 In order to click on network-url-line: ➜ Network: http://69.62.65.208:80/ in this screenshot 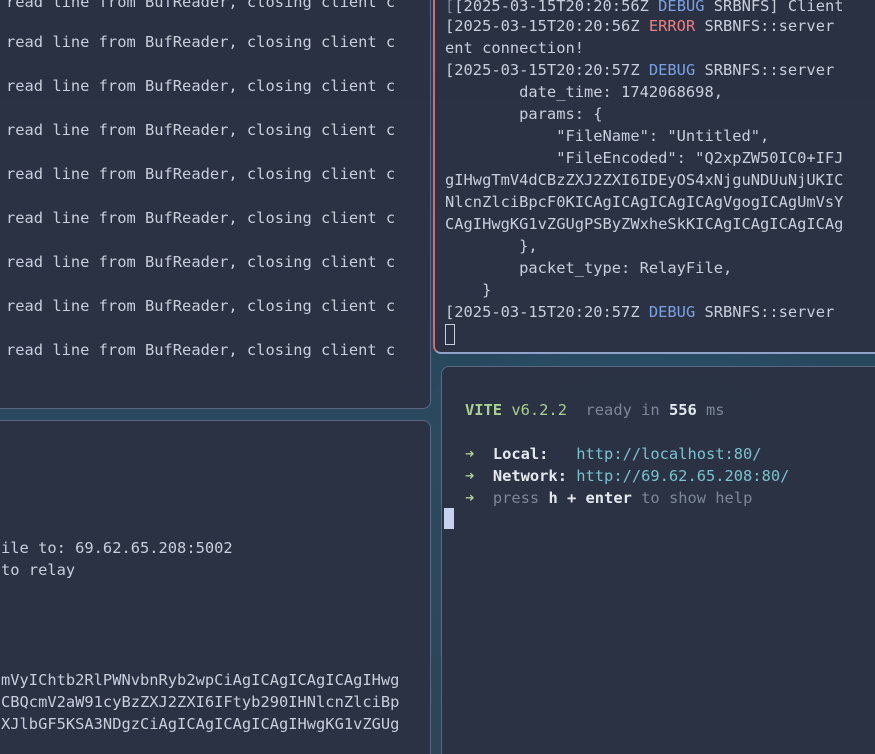, I will do `click(627, 476)`.